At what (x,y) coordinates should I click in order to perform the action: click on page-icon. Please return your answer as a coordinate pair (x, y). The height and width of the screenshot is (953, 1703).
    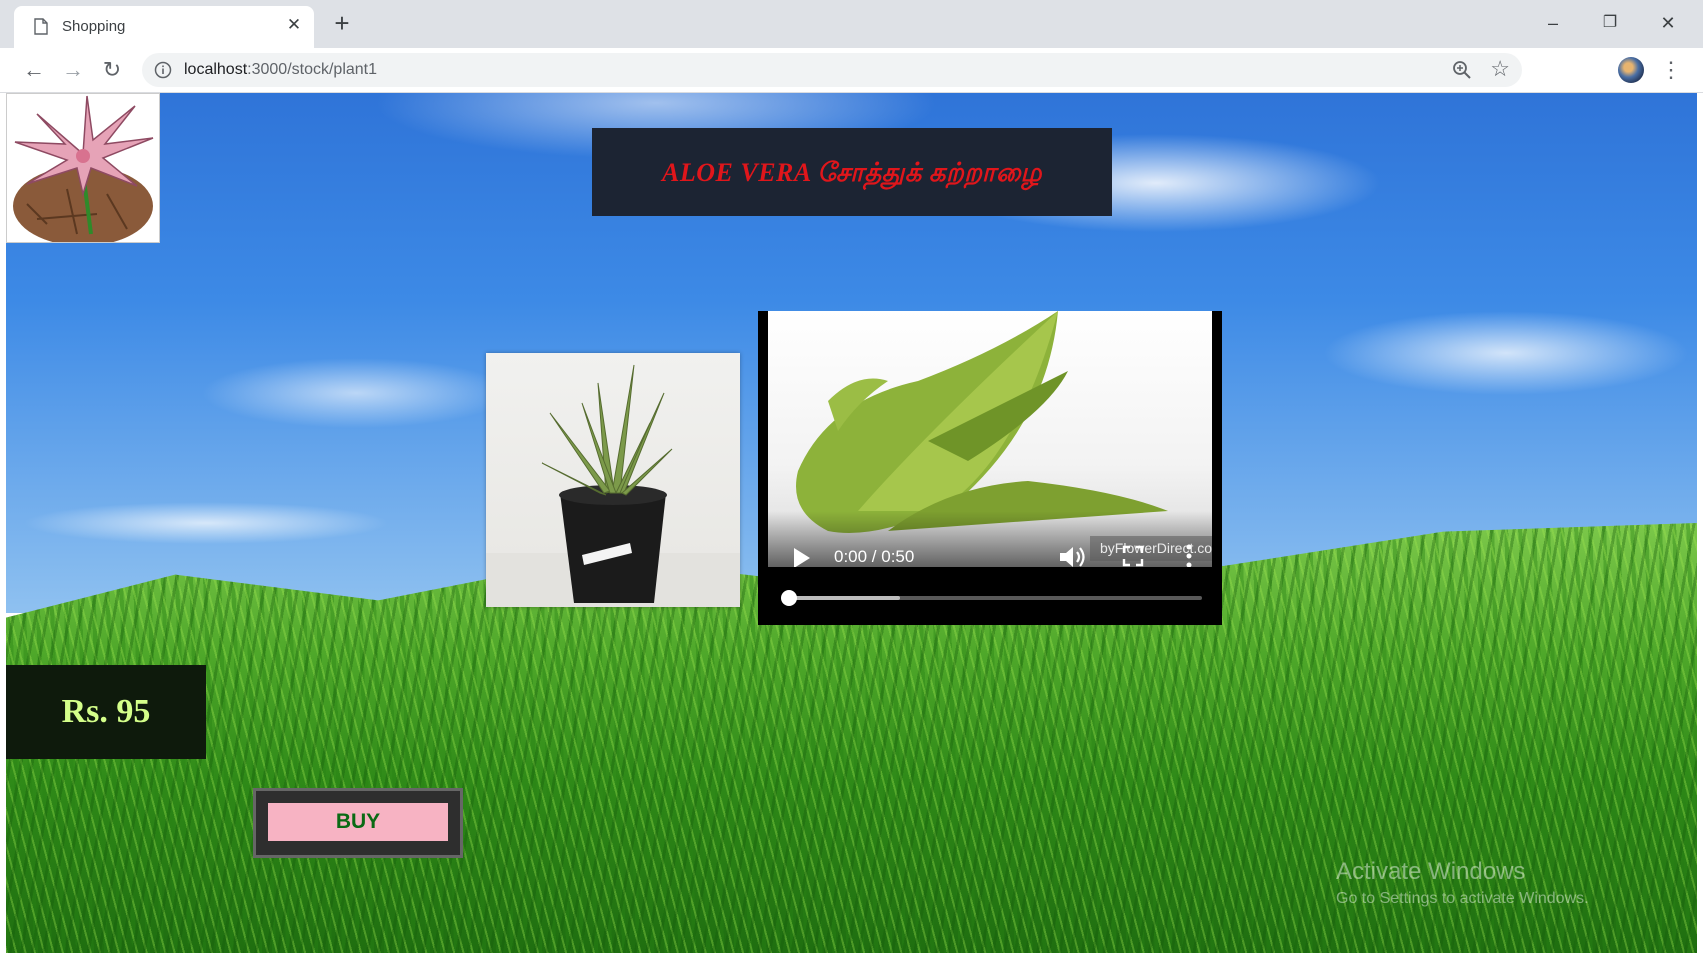
    Looking at the image, I should click on (41, 26).